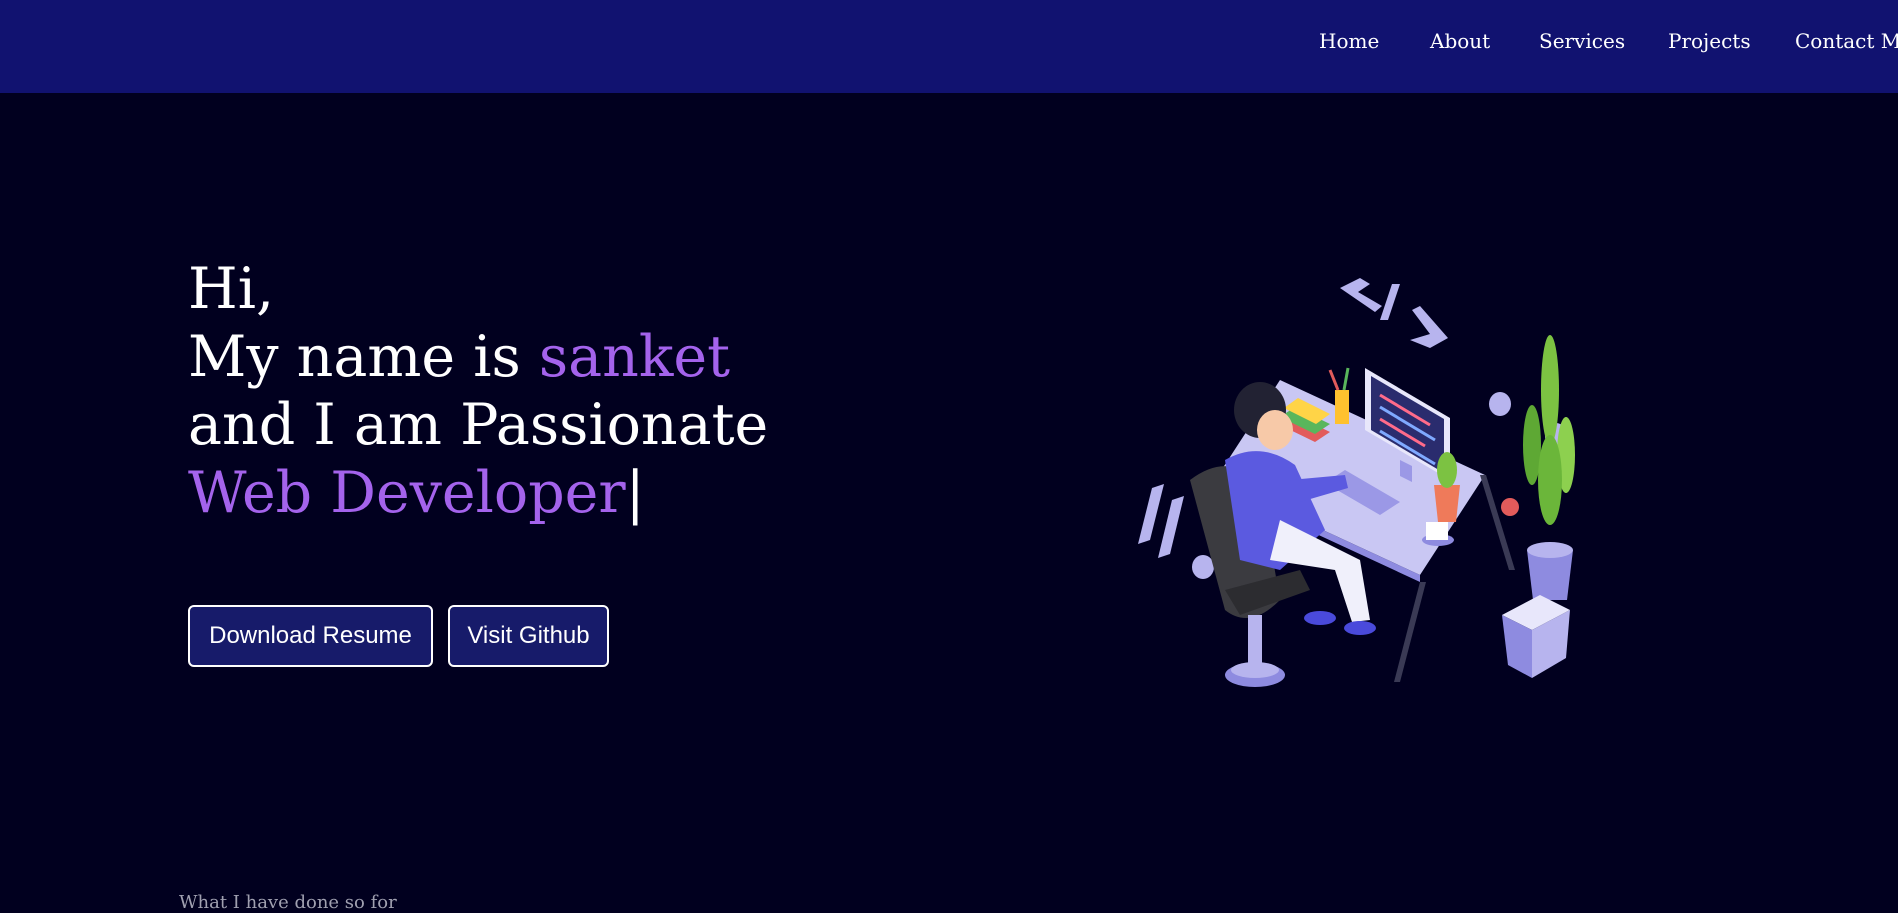 Image resolution: width=1898 pixels, height=913 pixels. I want to click on code-brackets-icon, so click(1394, 313).